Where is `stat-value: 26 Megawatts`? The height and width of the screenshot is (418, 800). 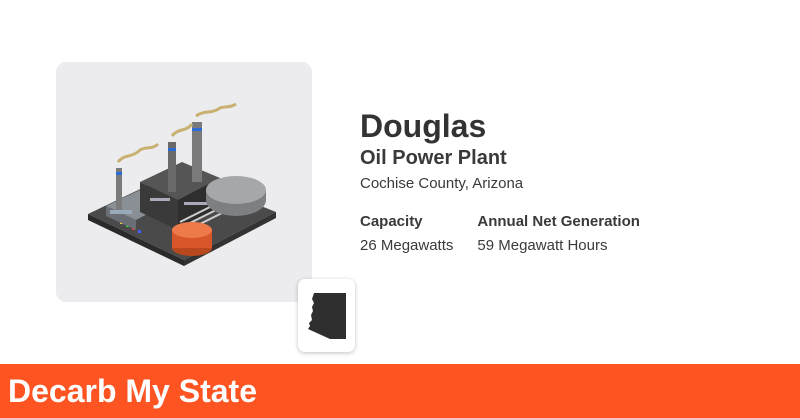 stat-value: 26 Megawatts is located at coordinates (407, 245).